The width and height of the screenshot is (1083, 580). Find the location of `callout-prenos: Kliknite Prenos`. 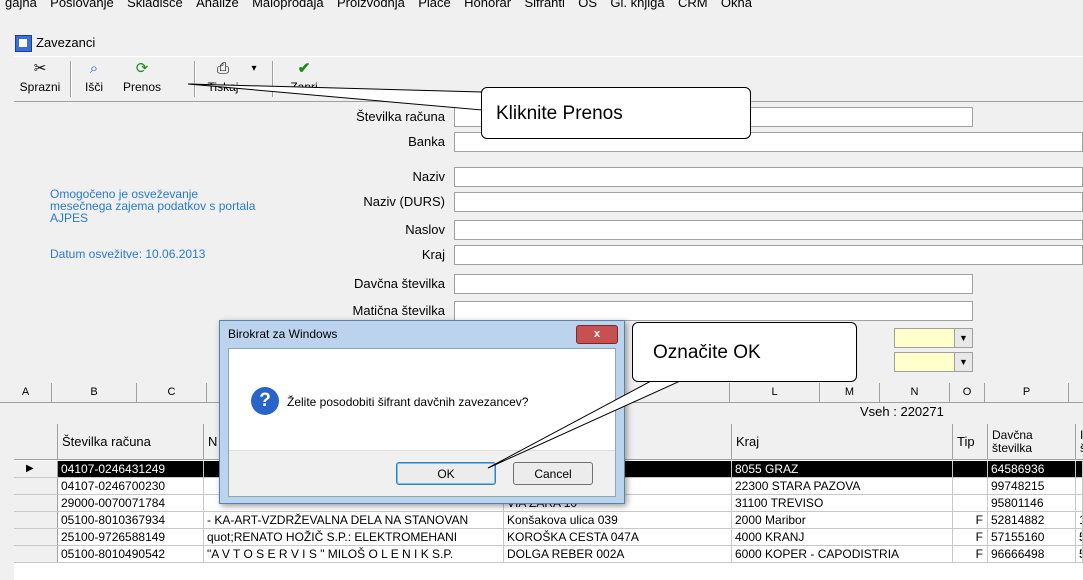

callout-prenos: Kliknite Prenos is located at coordinates (616, 113).